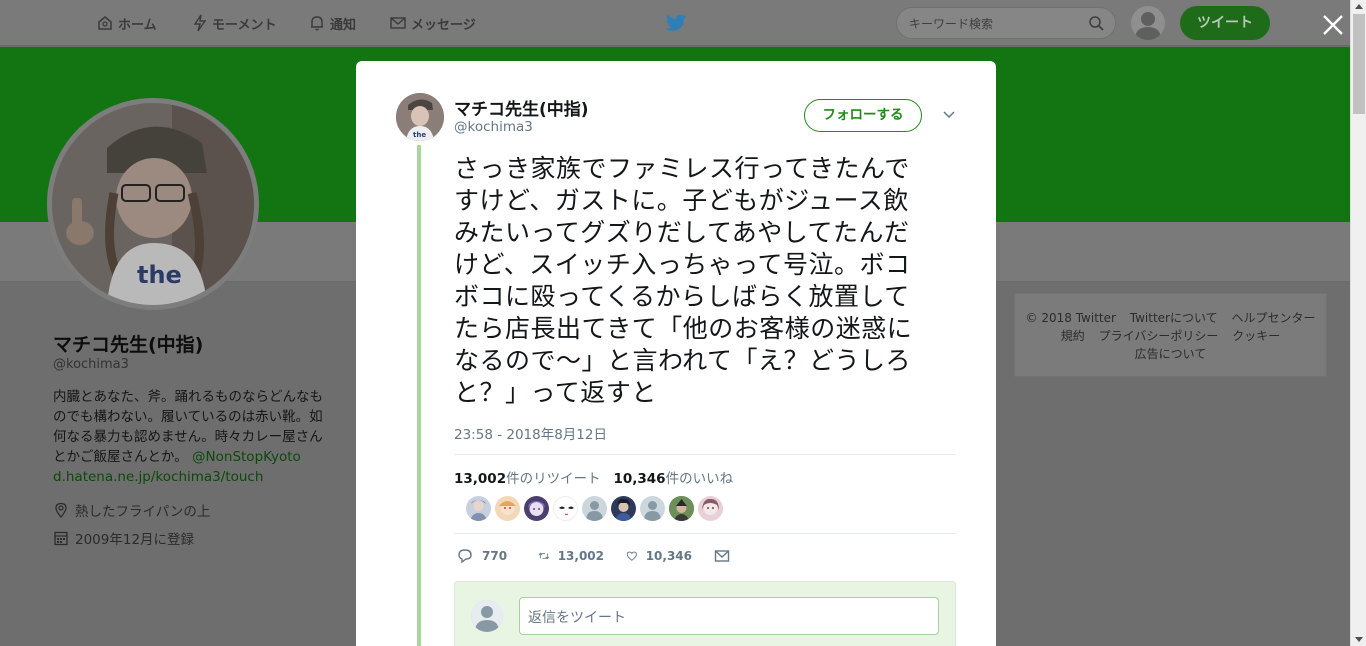 The width and height of the screenshot is (1366, 646). I want to click on heart-icon, so click(631, 556).